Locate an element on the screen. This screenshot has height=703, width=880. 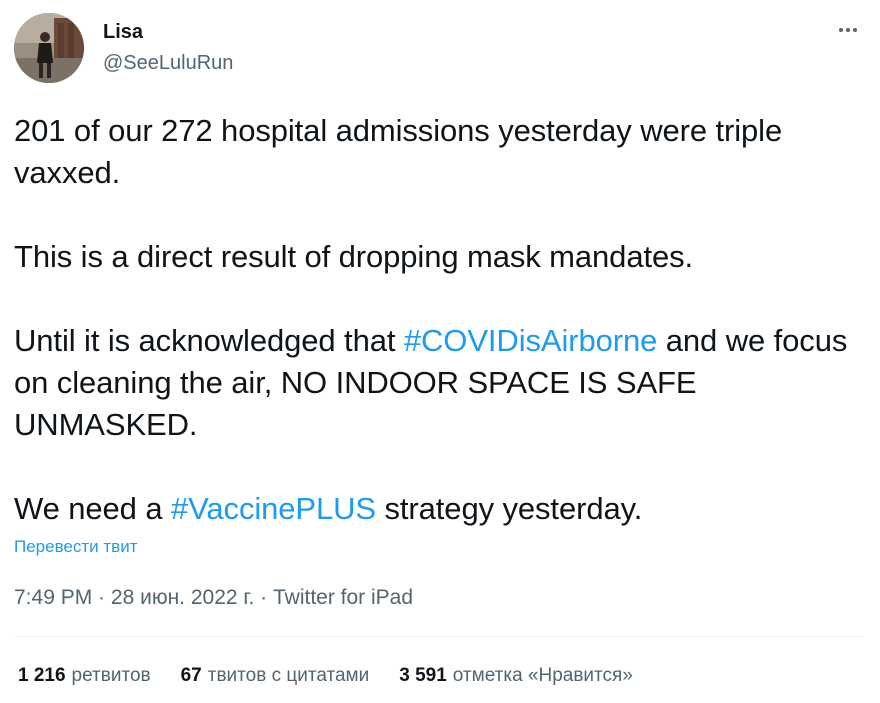
divider is located at coordinates (439, 636).